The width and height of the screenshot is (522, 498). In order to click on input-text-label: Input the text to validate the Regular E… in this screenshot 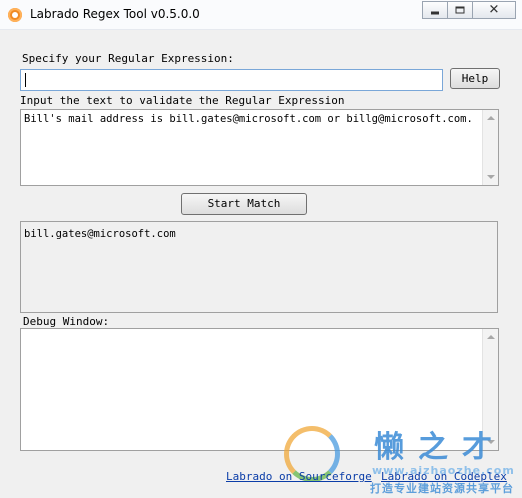, I will do `click(182, 100)`.